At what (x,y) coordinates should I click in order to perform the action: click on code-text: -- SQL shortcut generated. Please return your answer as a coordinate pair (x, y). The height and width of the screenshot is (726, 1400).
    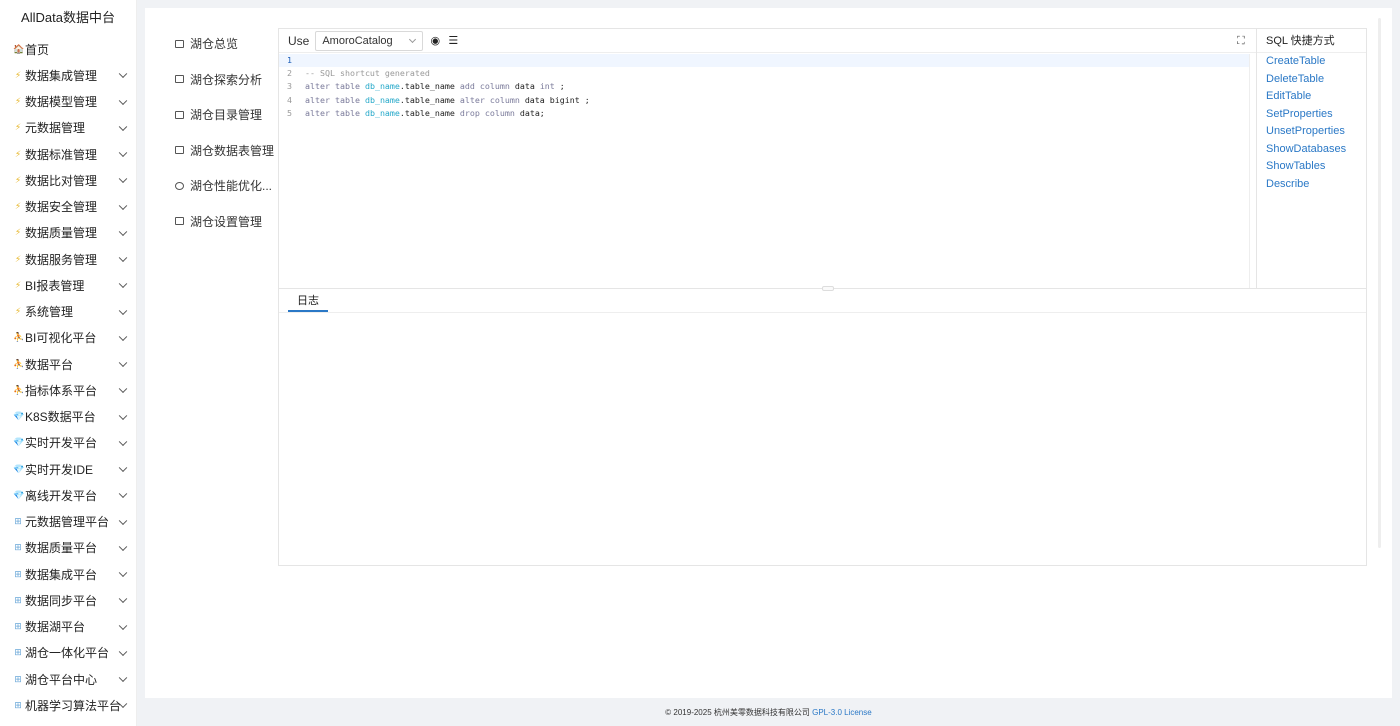
    Looking at the image, I should click on (367, 73).